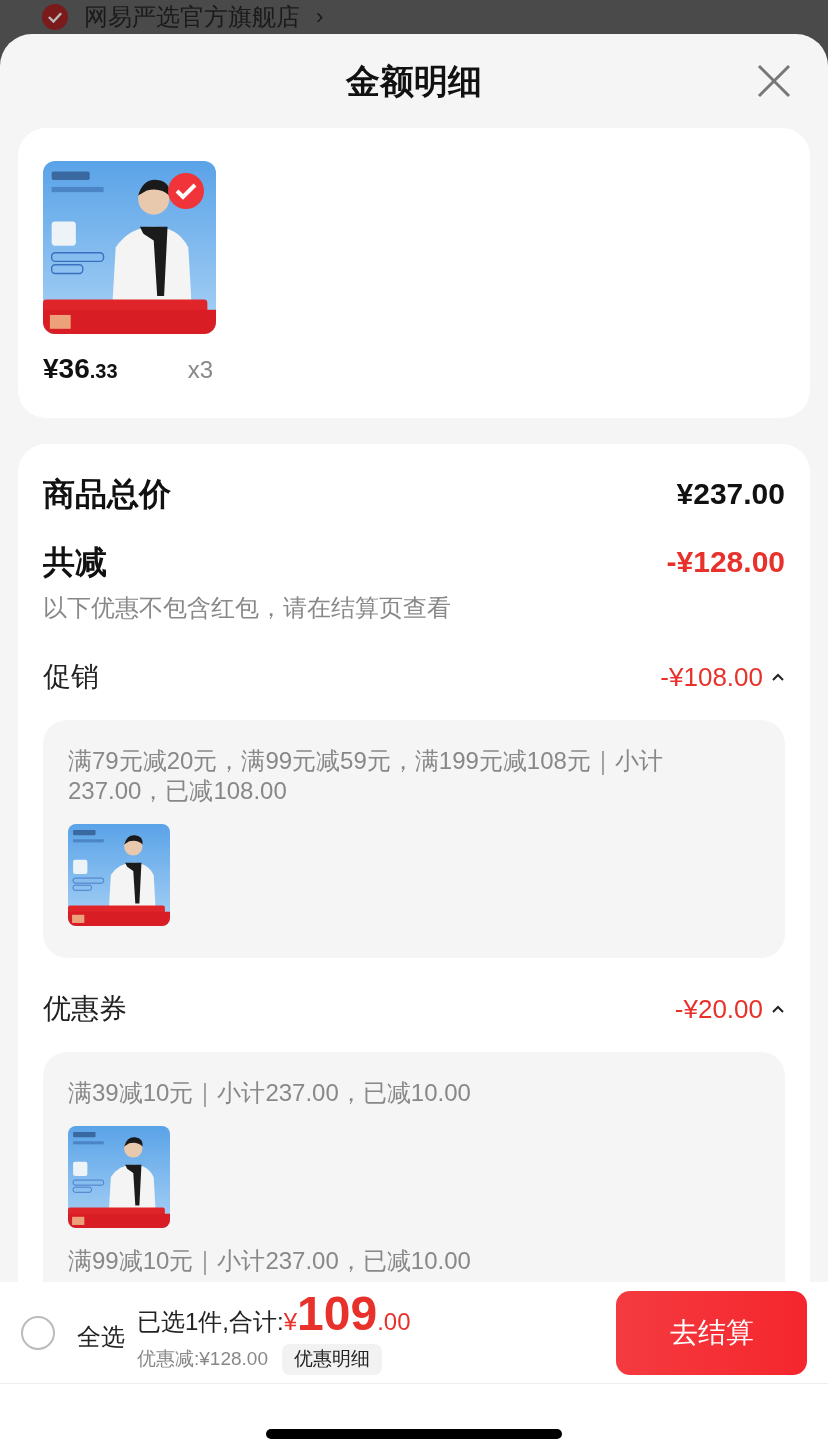  Describe the element at coordinates (725, 562) in the screenshot. I see `summary-amount: -¥128.00` at that location.